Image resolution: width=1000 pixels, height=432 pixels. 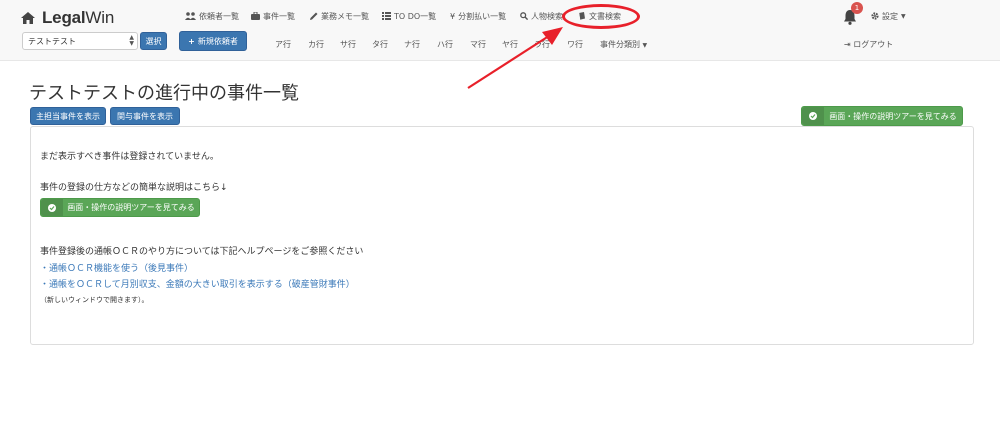 I want to click on annotation-arrow, so click(x=515, y=58).